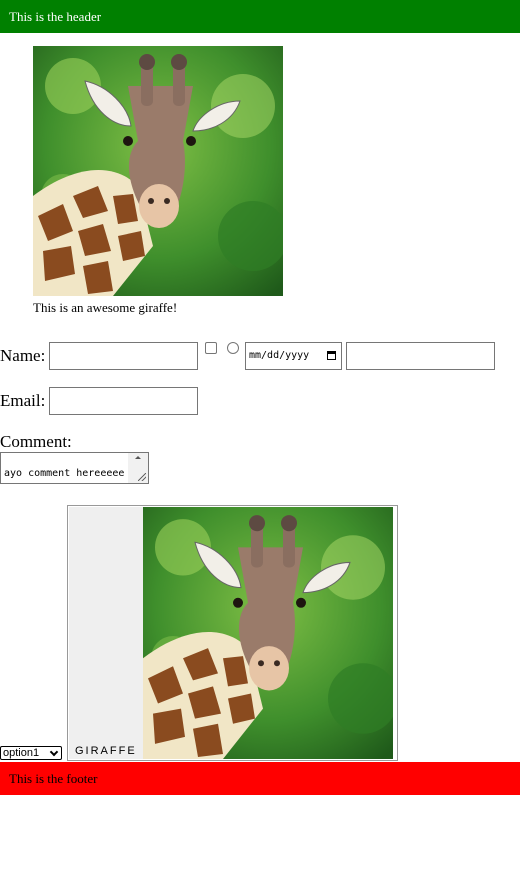 This screenshot has width=520, height=869. Describe the element at coordinates (23, 400) in the screenshot. I see `email-label: Email:` at that location.